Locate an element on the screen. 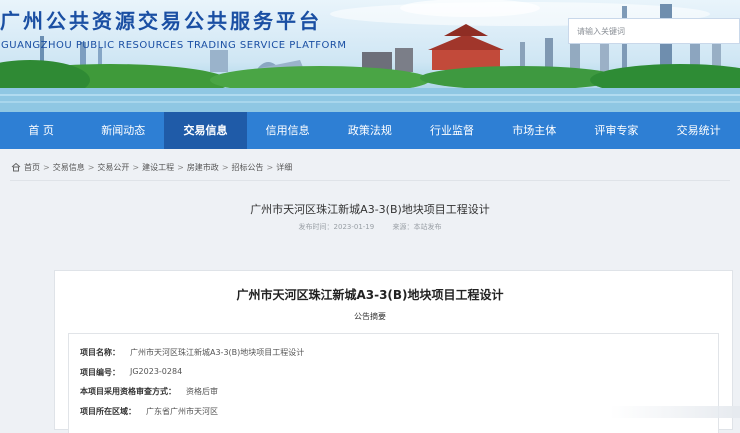  breadcrumb-item-trading-public: 交易公开 is located at coordinates (113, 167).